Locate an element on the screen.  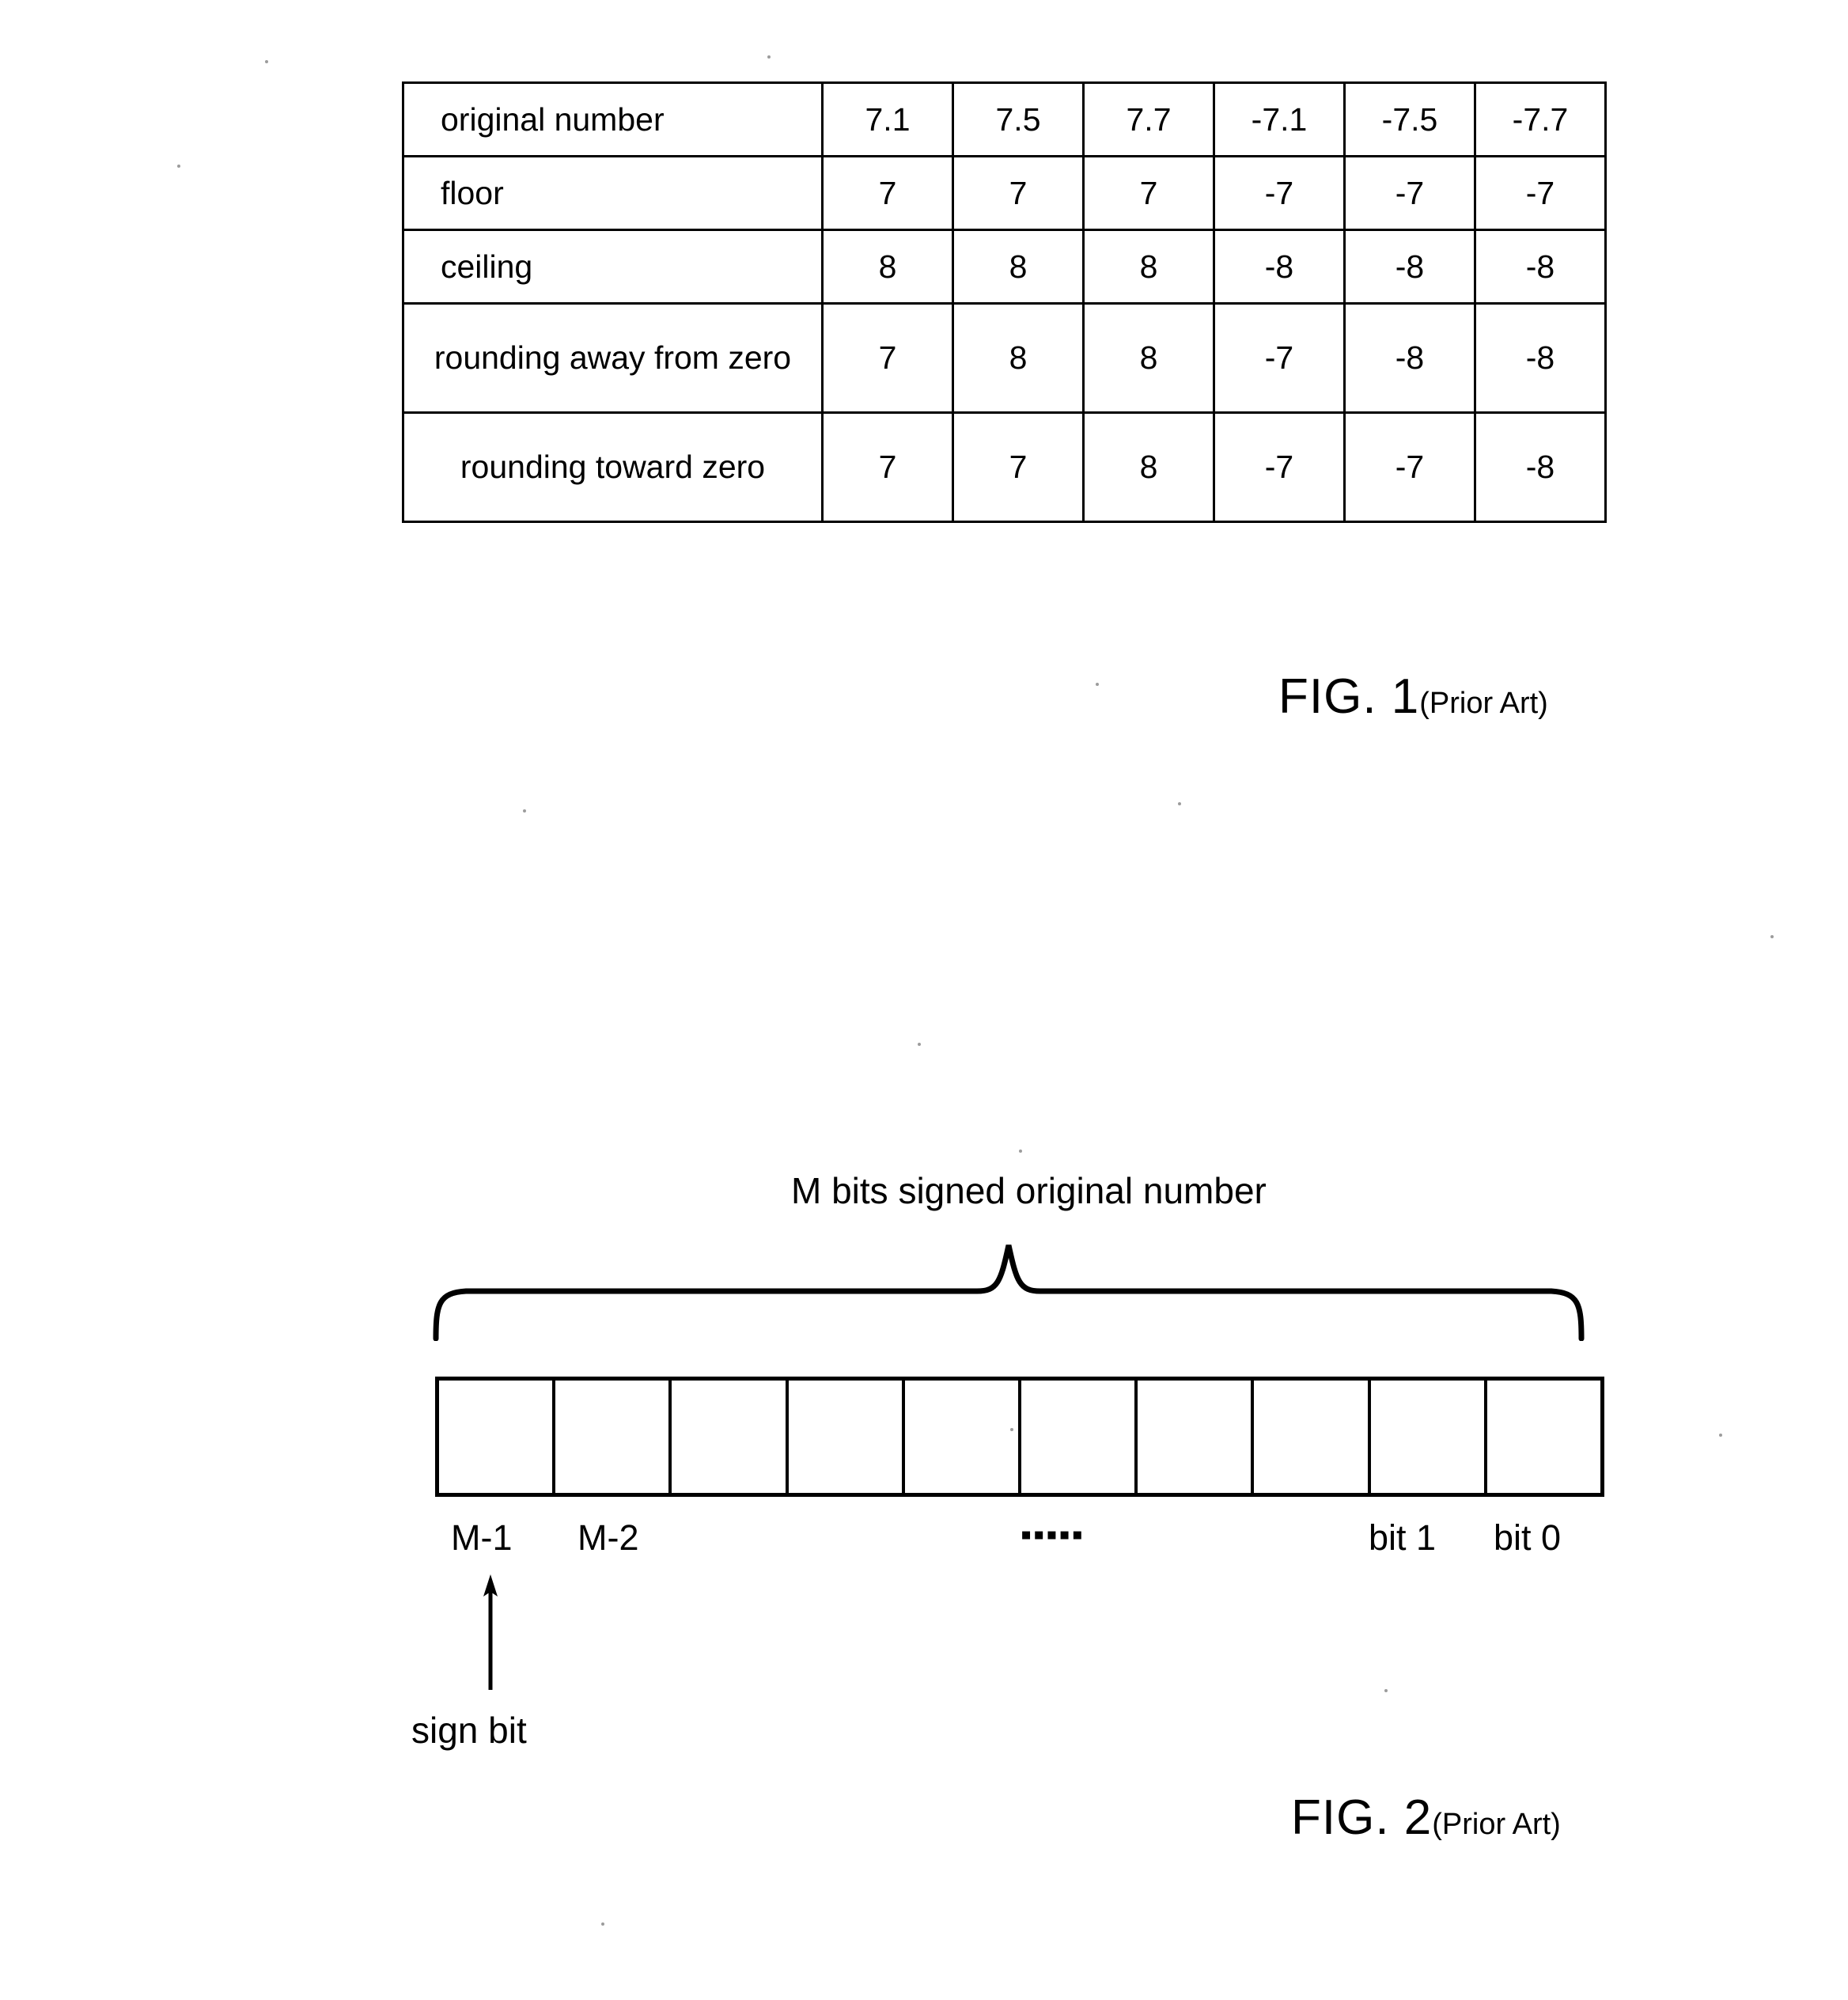
table-cell: 7.5 is located at coordinates (1019, 119).